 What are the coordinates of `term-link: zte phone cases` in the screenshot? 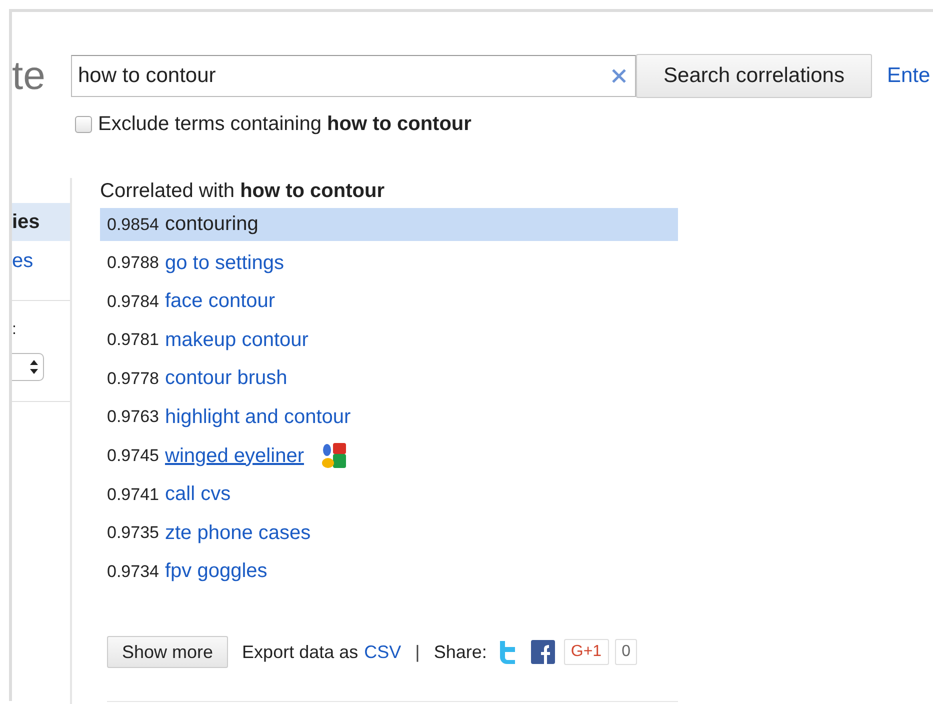 It's located at (238, 533).